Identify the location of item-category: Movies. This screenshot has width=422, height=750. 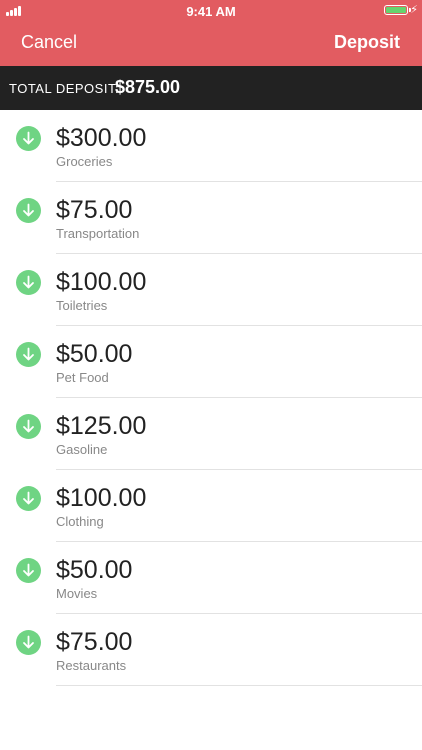
(77, 593).